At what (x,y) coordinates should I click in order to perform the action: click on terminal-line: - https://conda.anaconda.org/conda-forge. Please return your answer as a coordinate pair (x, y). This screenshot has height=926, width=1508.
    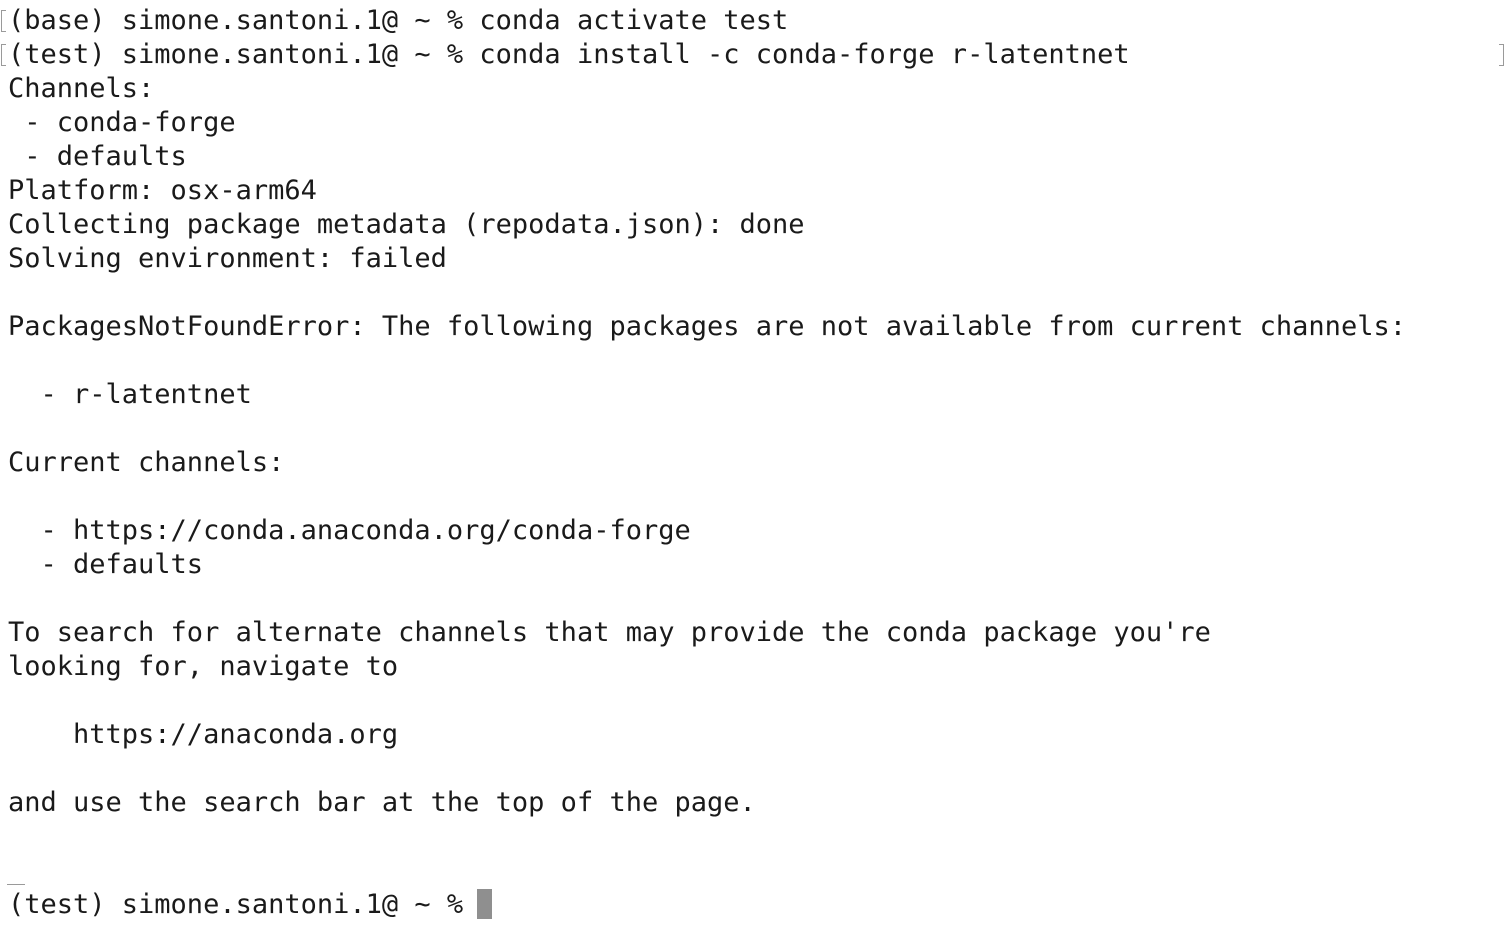
    Looking at the image, I should click on (349, 530).